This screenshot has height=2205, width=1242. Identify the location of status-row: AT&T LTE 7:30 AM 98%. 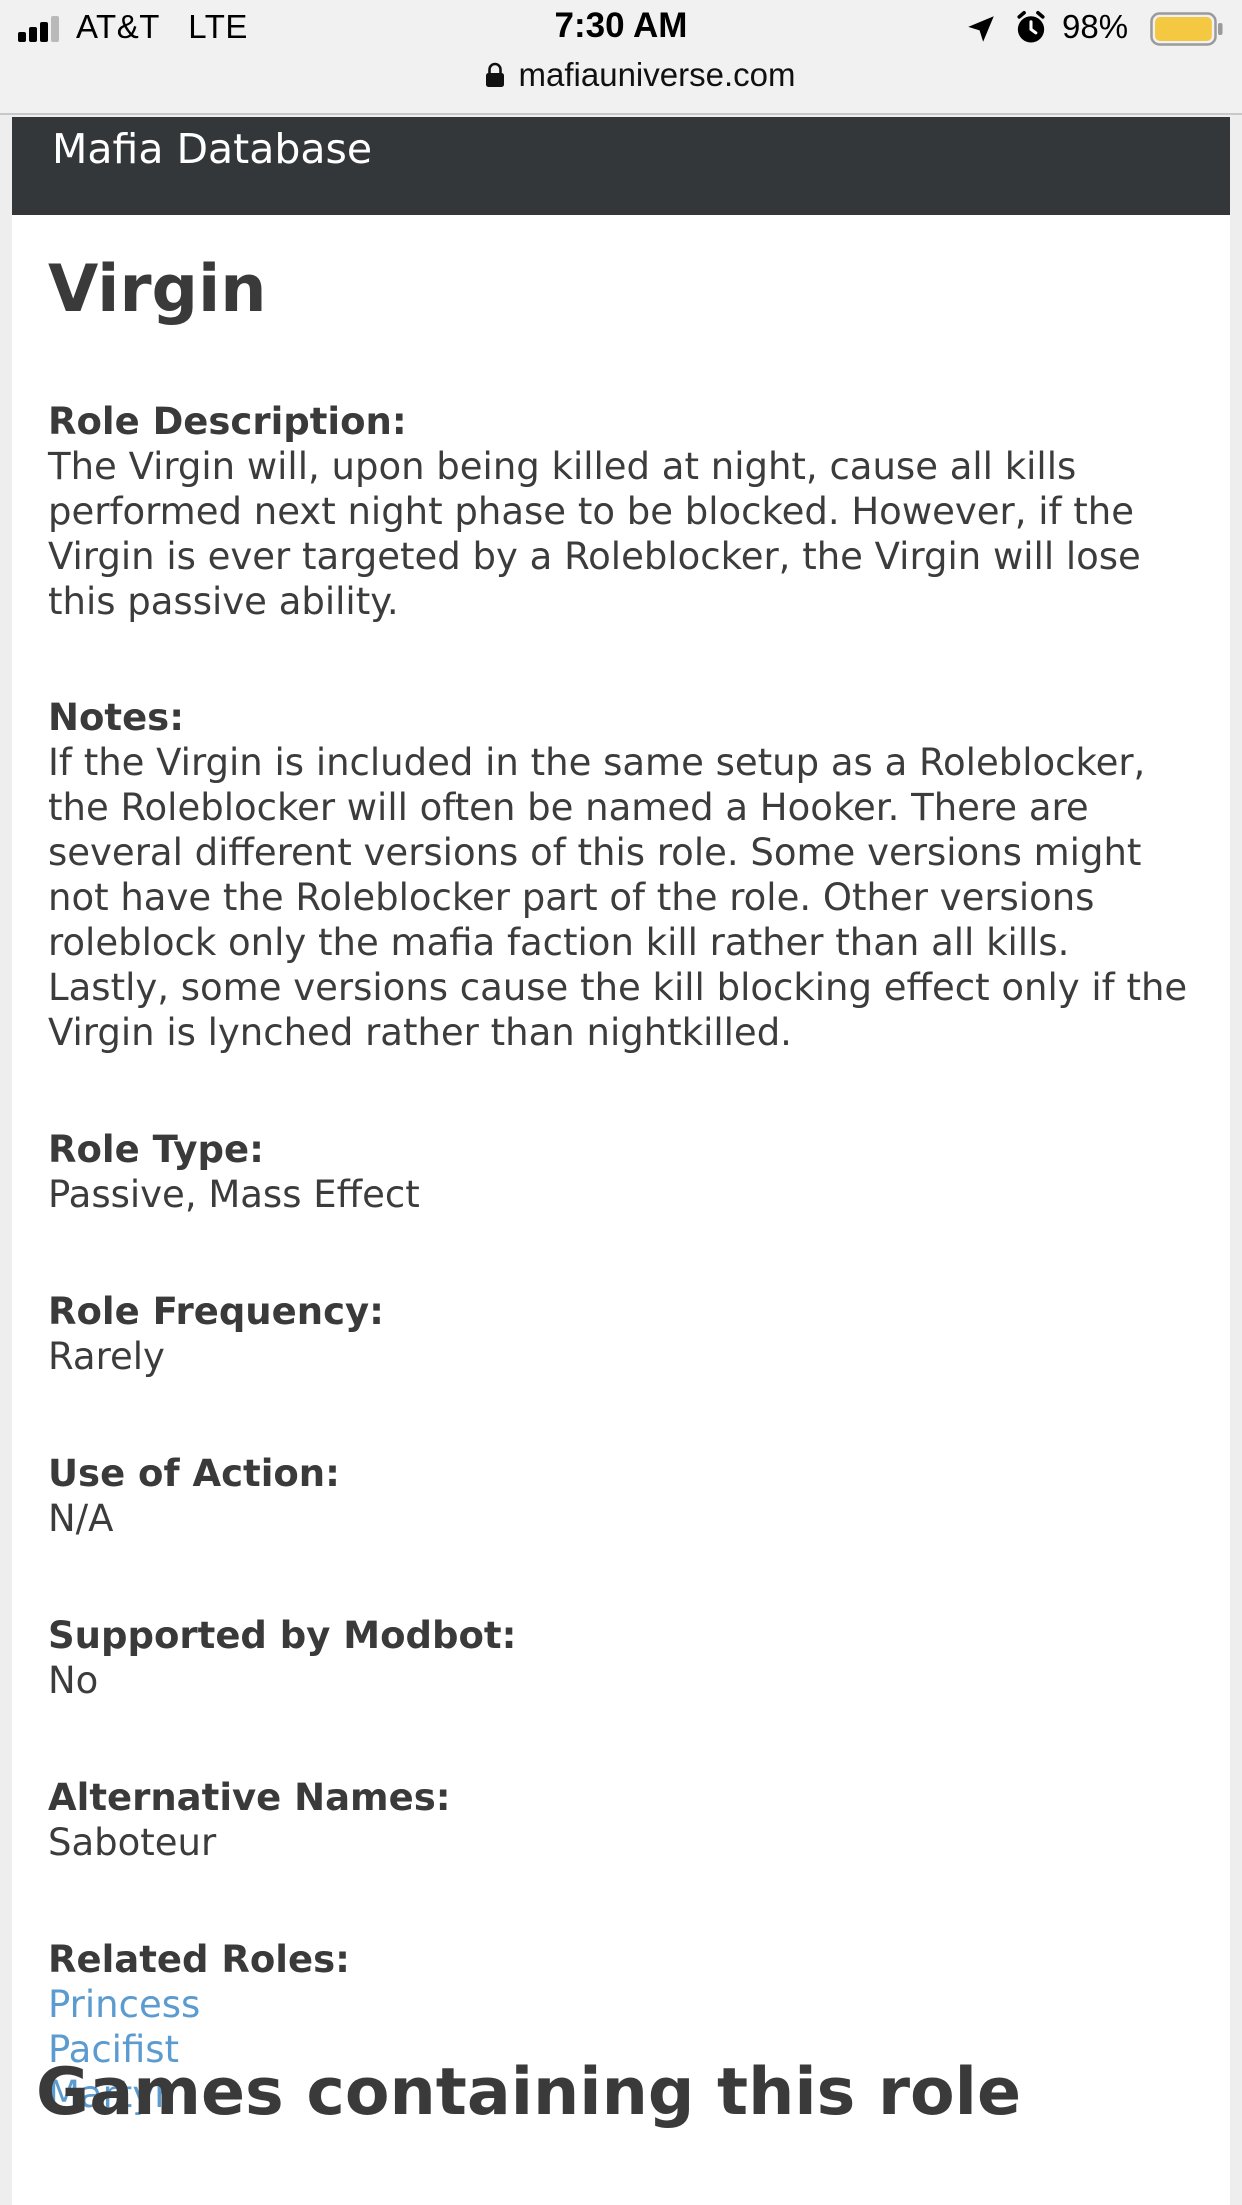
(621, 28).